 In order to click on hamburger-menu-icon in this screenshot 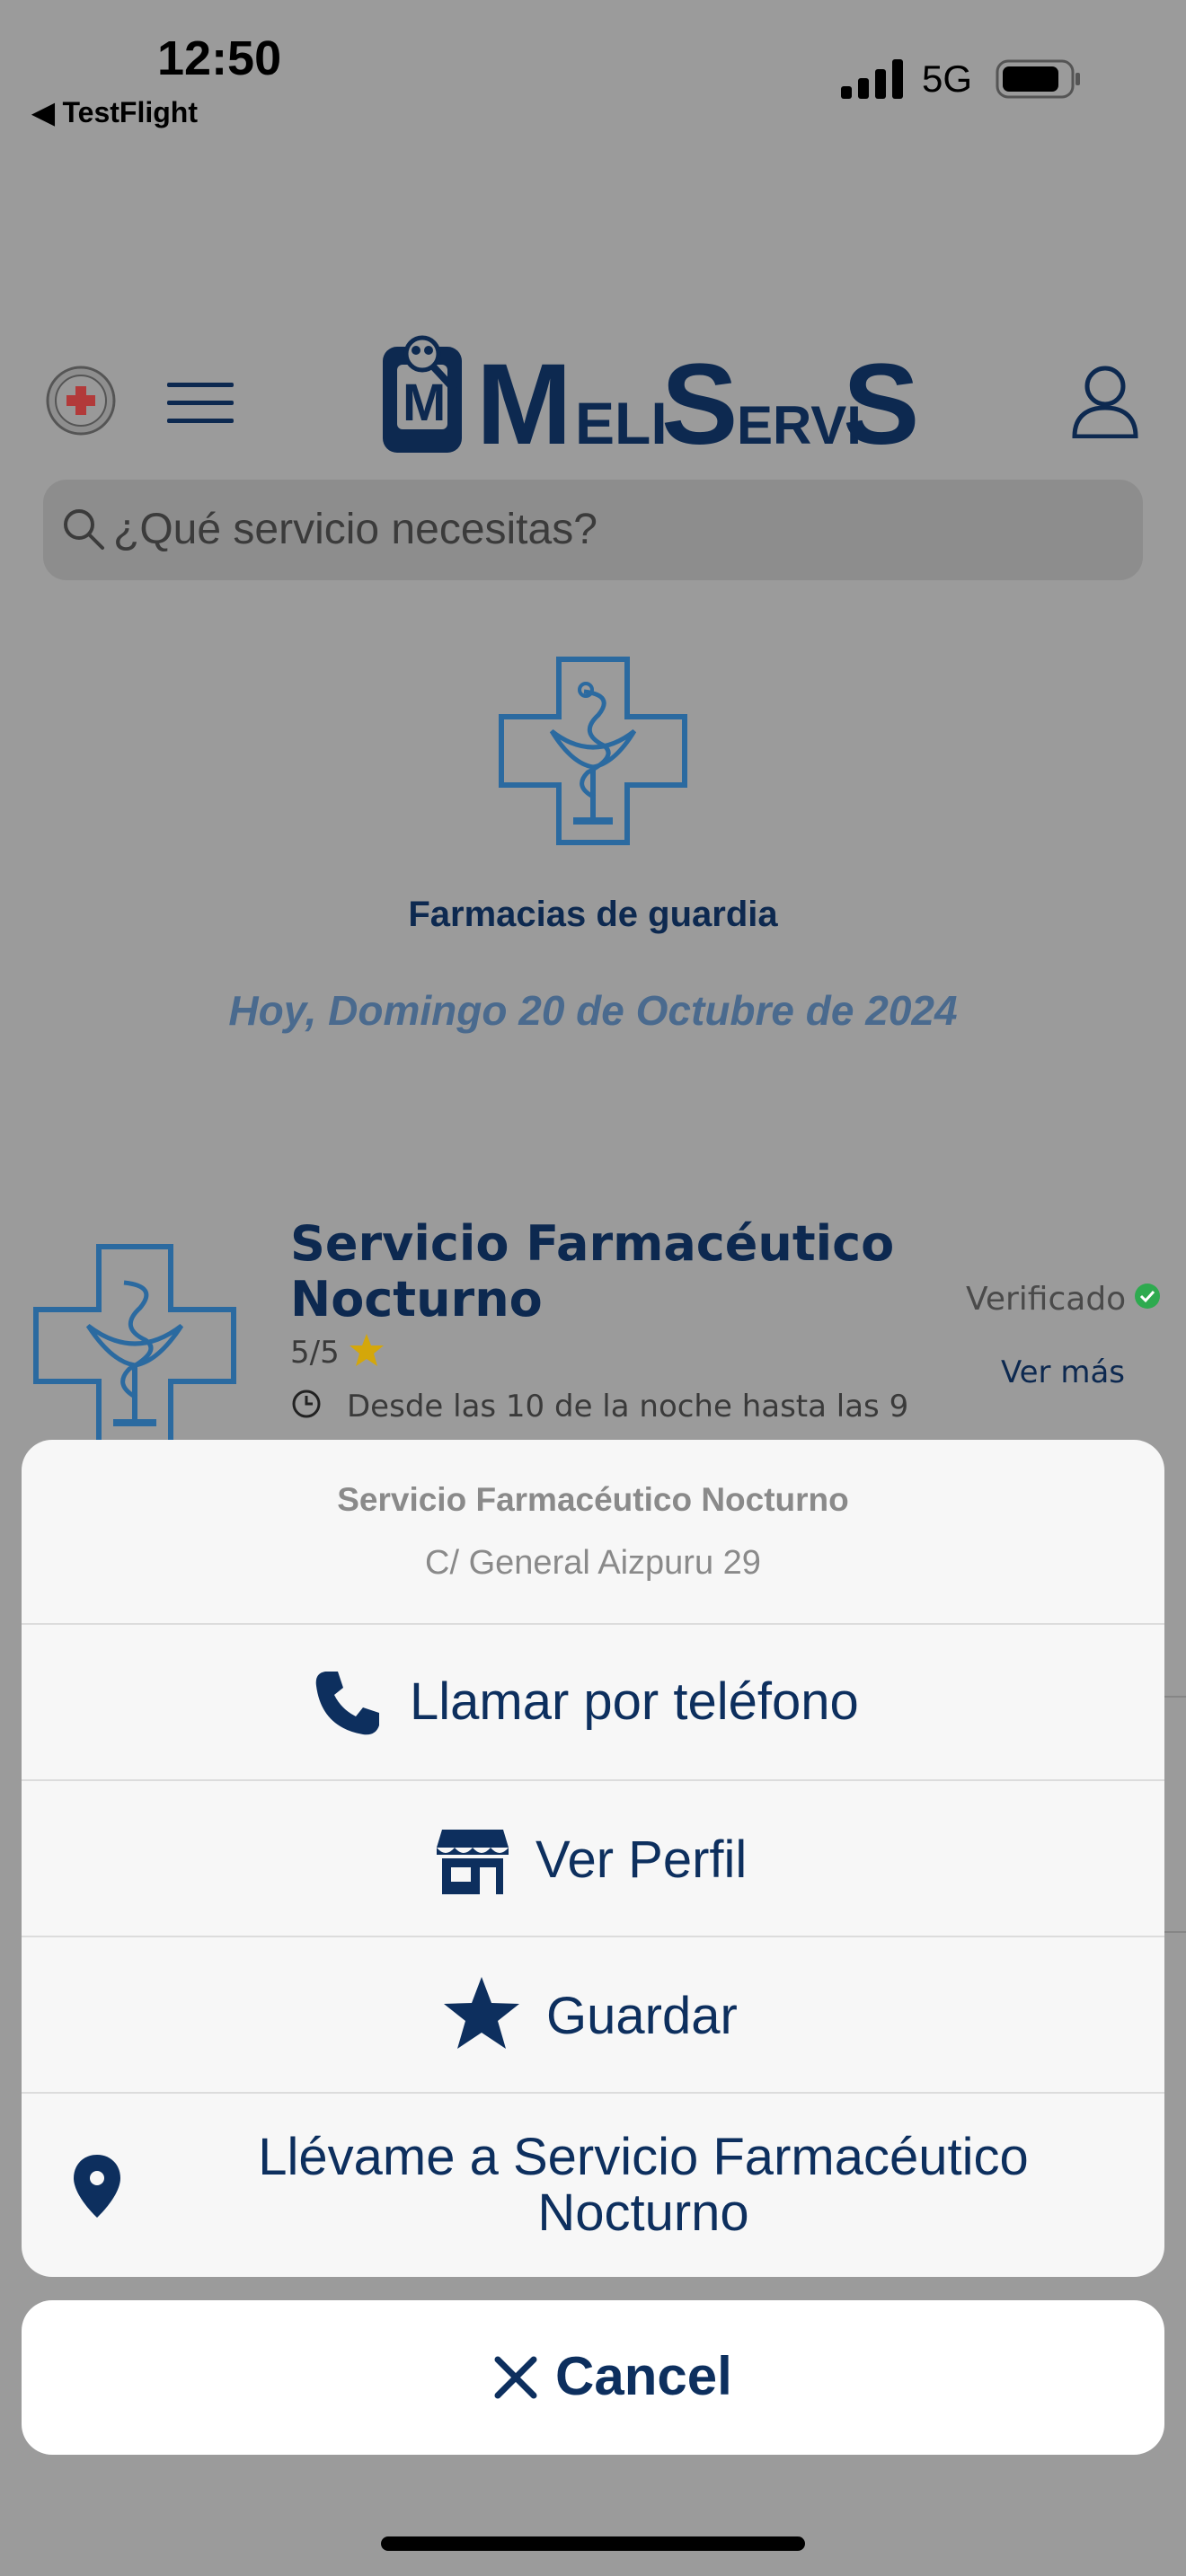, I will do `click(200, 403)`.